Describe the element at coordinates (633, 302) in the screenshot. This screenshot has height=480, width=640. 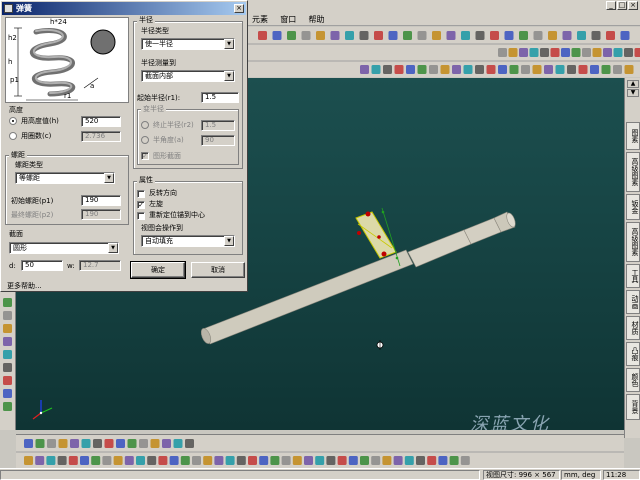
I see `tab-animation: 动画` at that location.